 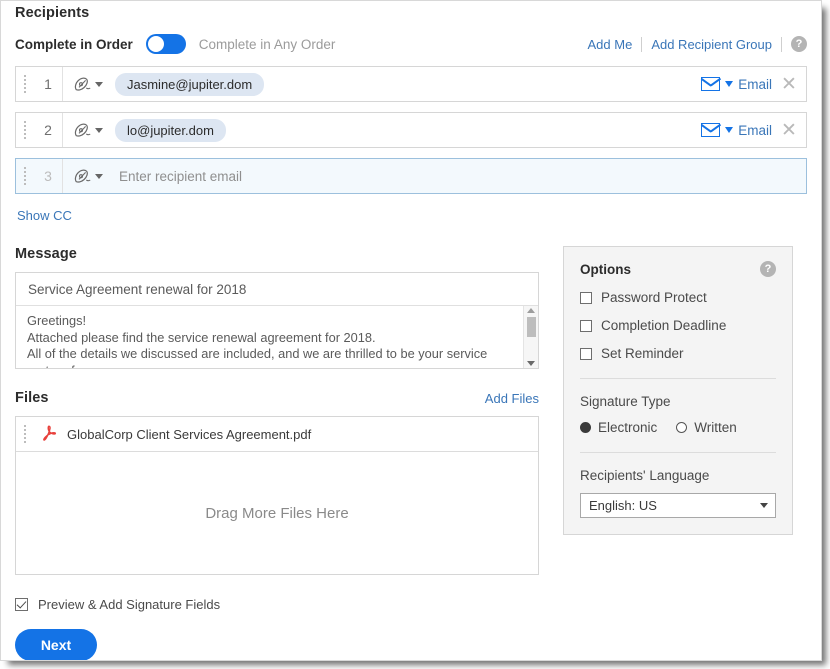 I want to click on recipient-order-number: 1, so click(x=48, y=84).